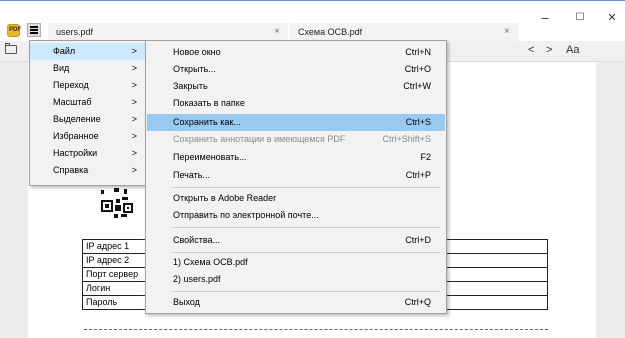 The image size is (625, 338). I want to click on font-size-button: Aa, so click(572, 50).